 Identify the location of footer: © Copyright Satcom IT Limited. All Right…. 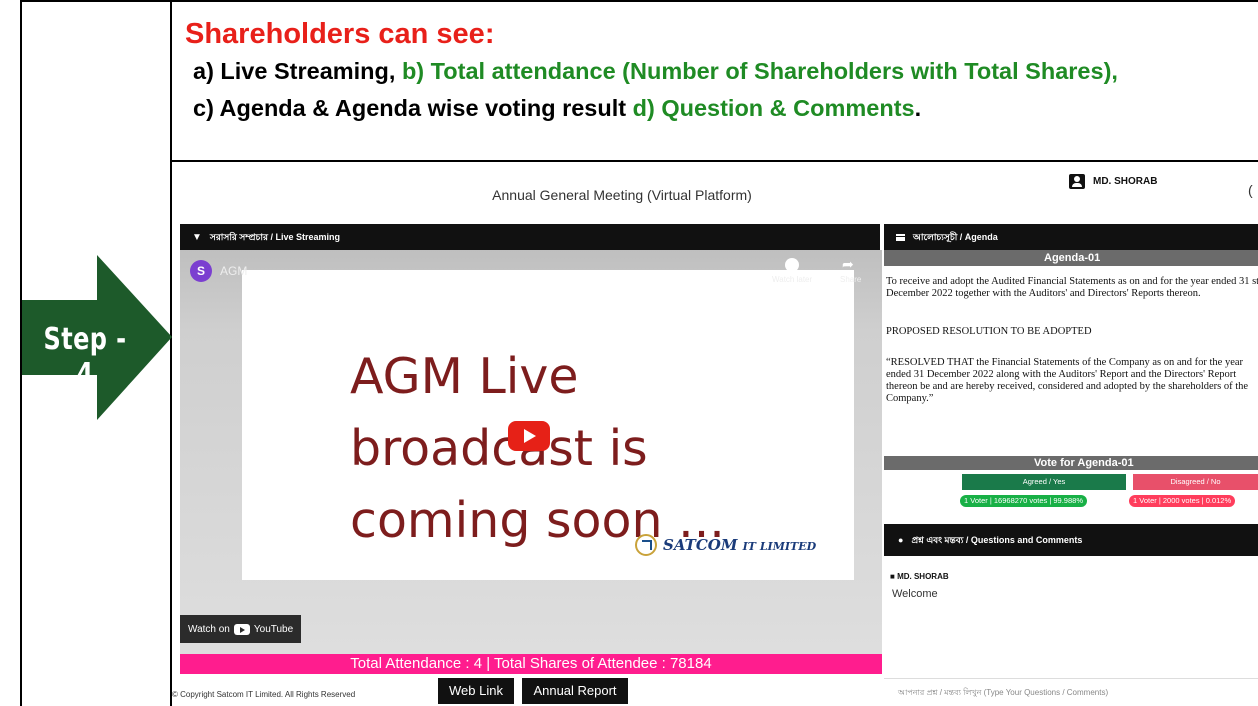
(528, 690).